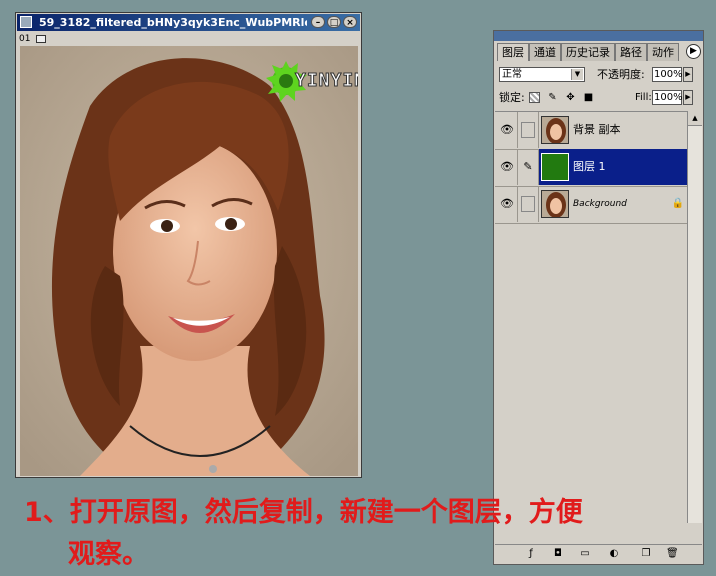 The height and width of the screenshot is (576, 716). Describe the element at coordinates (318, 22) in the screenshot. I see `minimize-button: –` at that location.